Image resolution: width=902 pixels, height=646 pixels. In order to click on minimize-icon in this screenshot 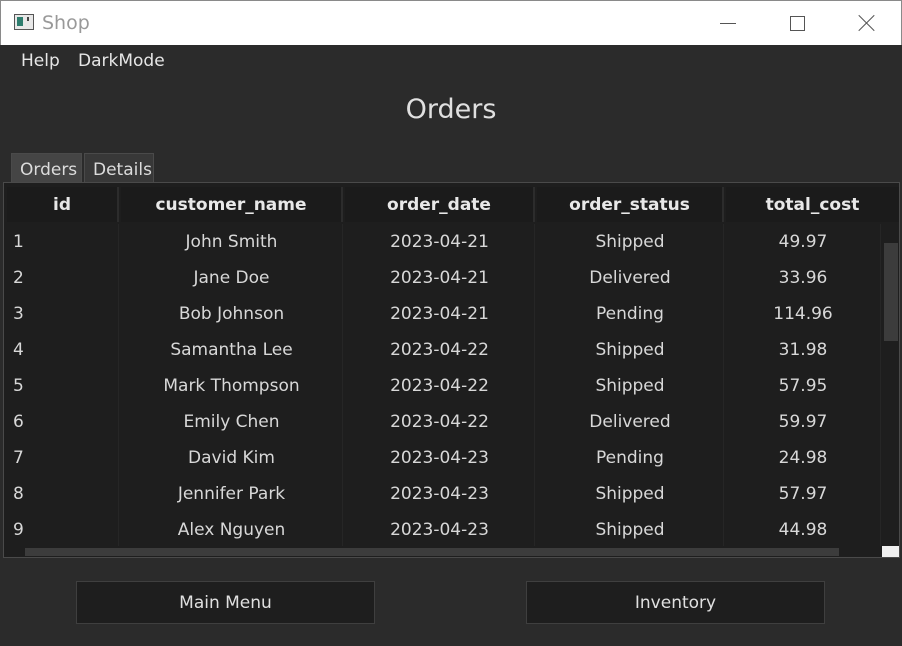, I will do `click(728, 23)`.